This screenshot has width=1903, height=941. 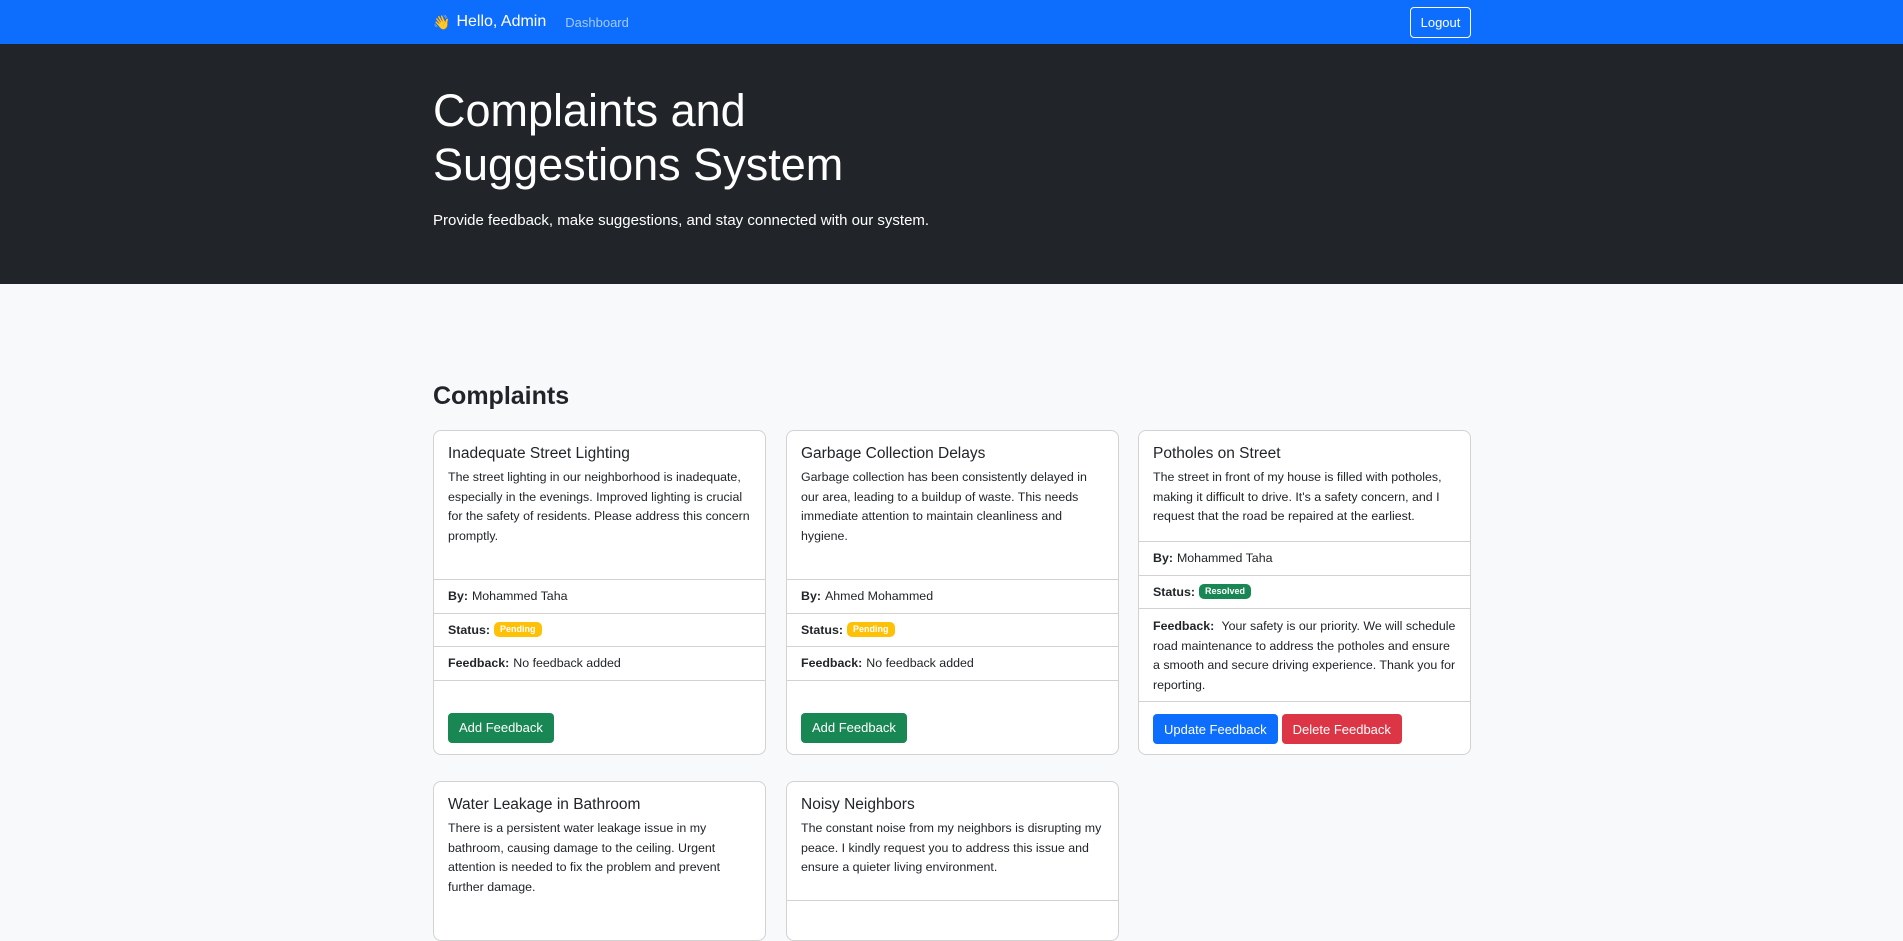 I want to click on card-actions: Update Feedback Delete Feedback, so click(x=1304, y=727).